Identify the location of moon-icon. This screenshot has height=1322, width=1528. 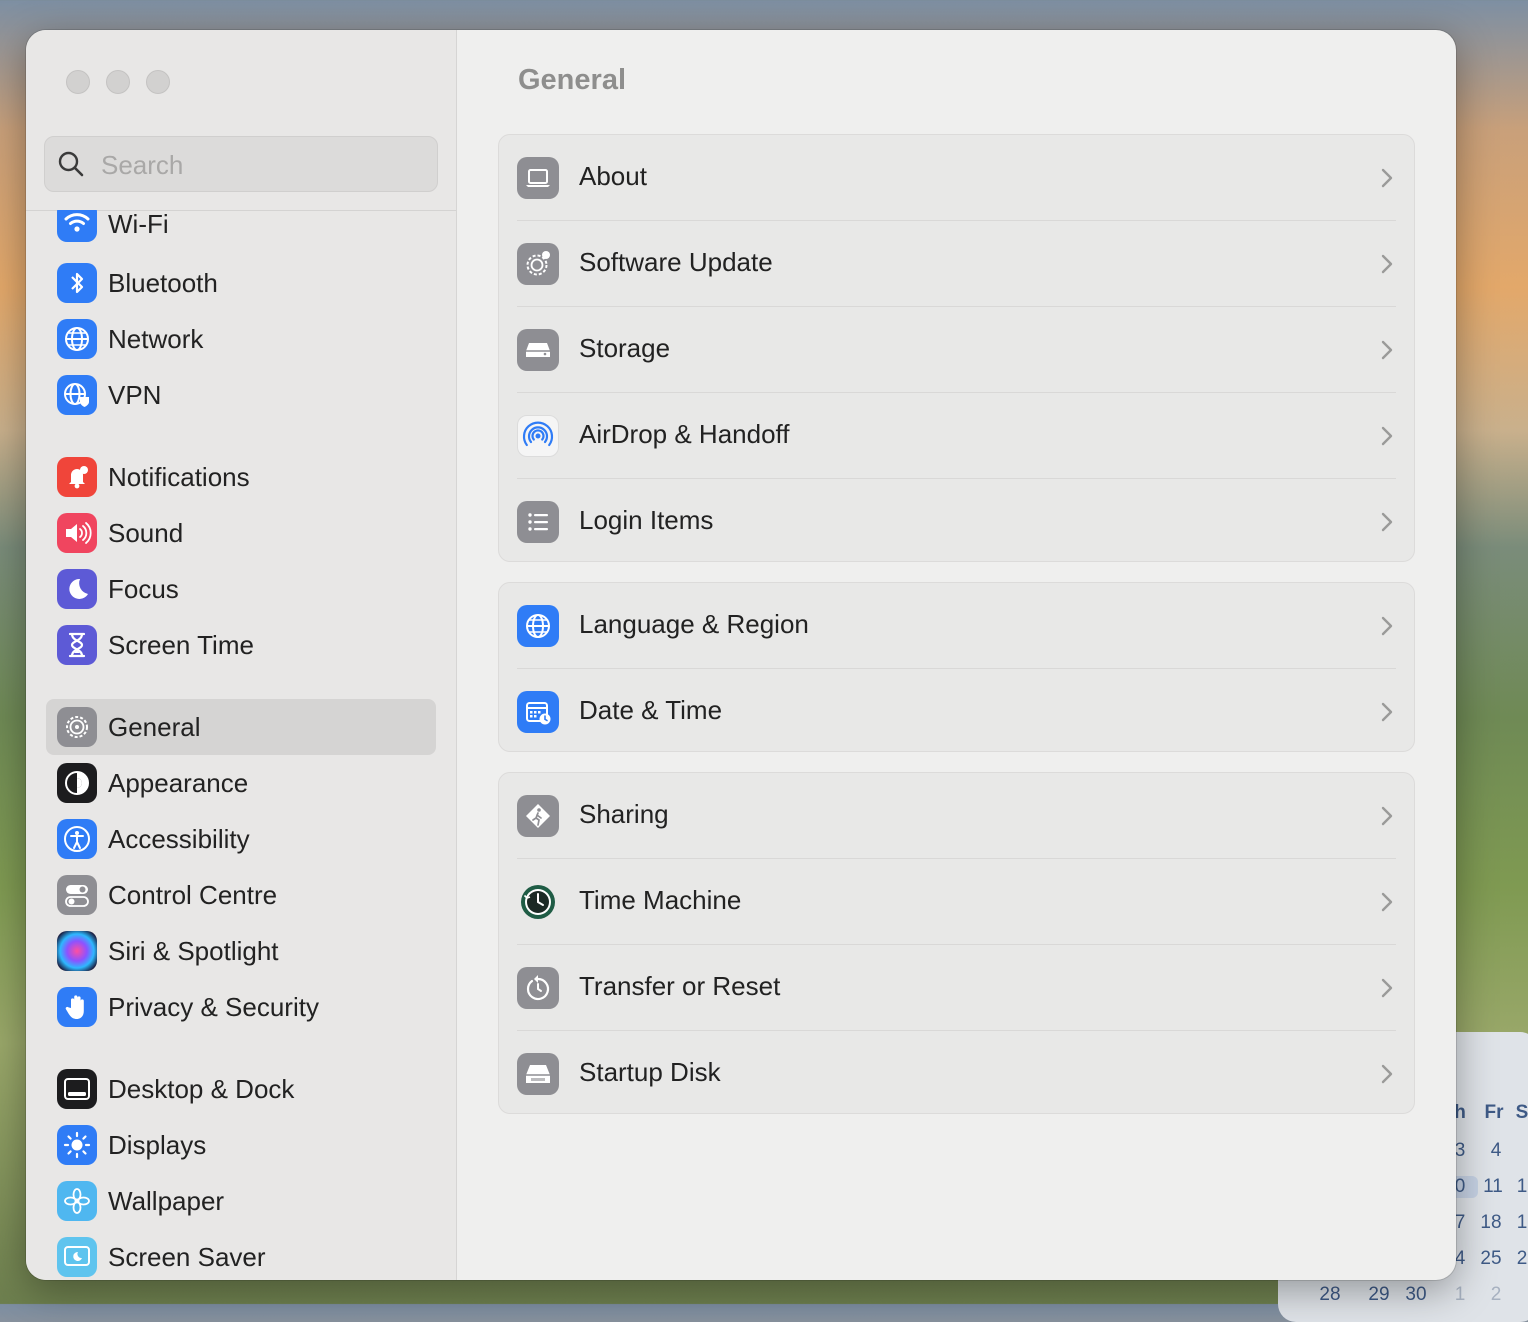
(77, 589).